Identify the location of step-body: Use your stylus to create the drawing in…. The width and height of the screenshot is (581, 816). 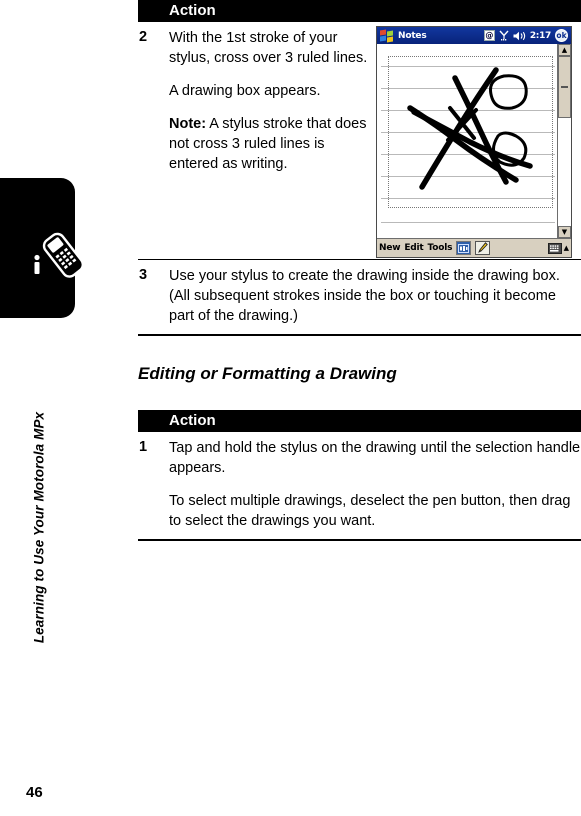
(375, 298).